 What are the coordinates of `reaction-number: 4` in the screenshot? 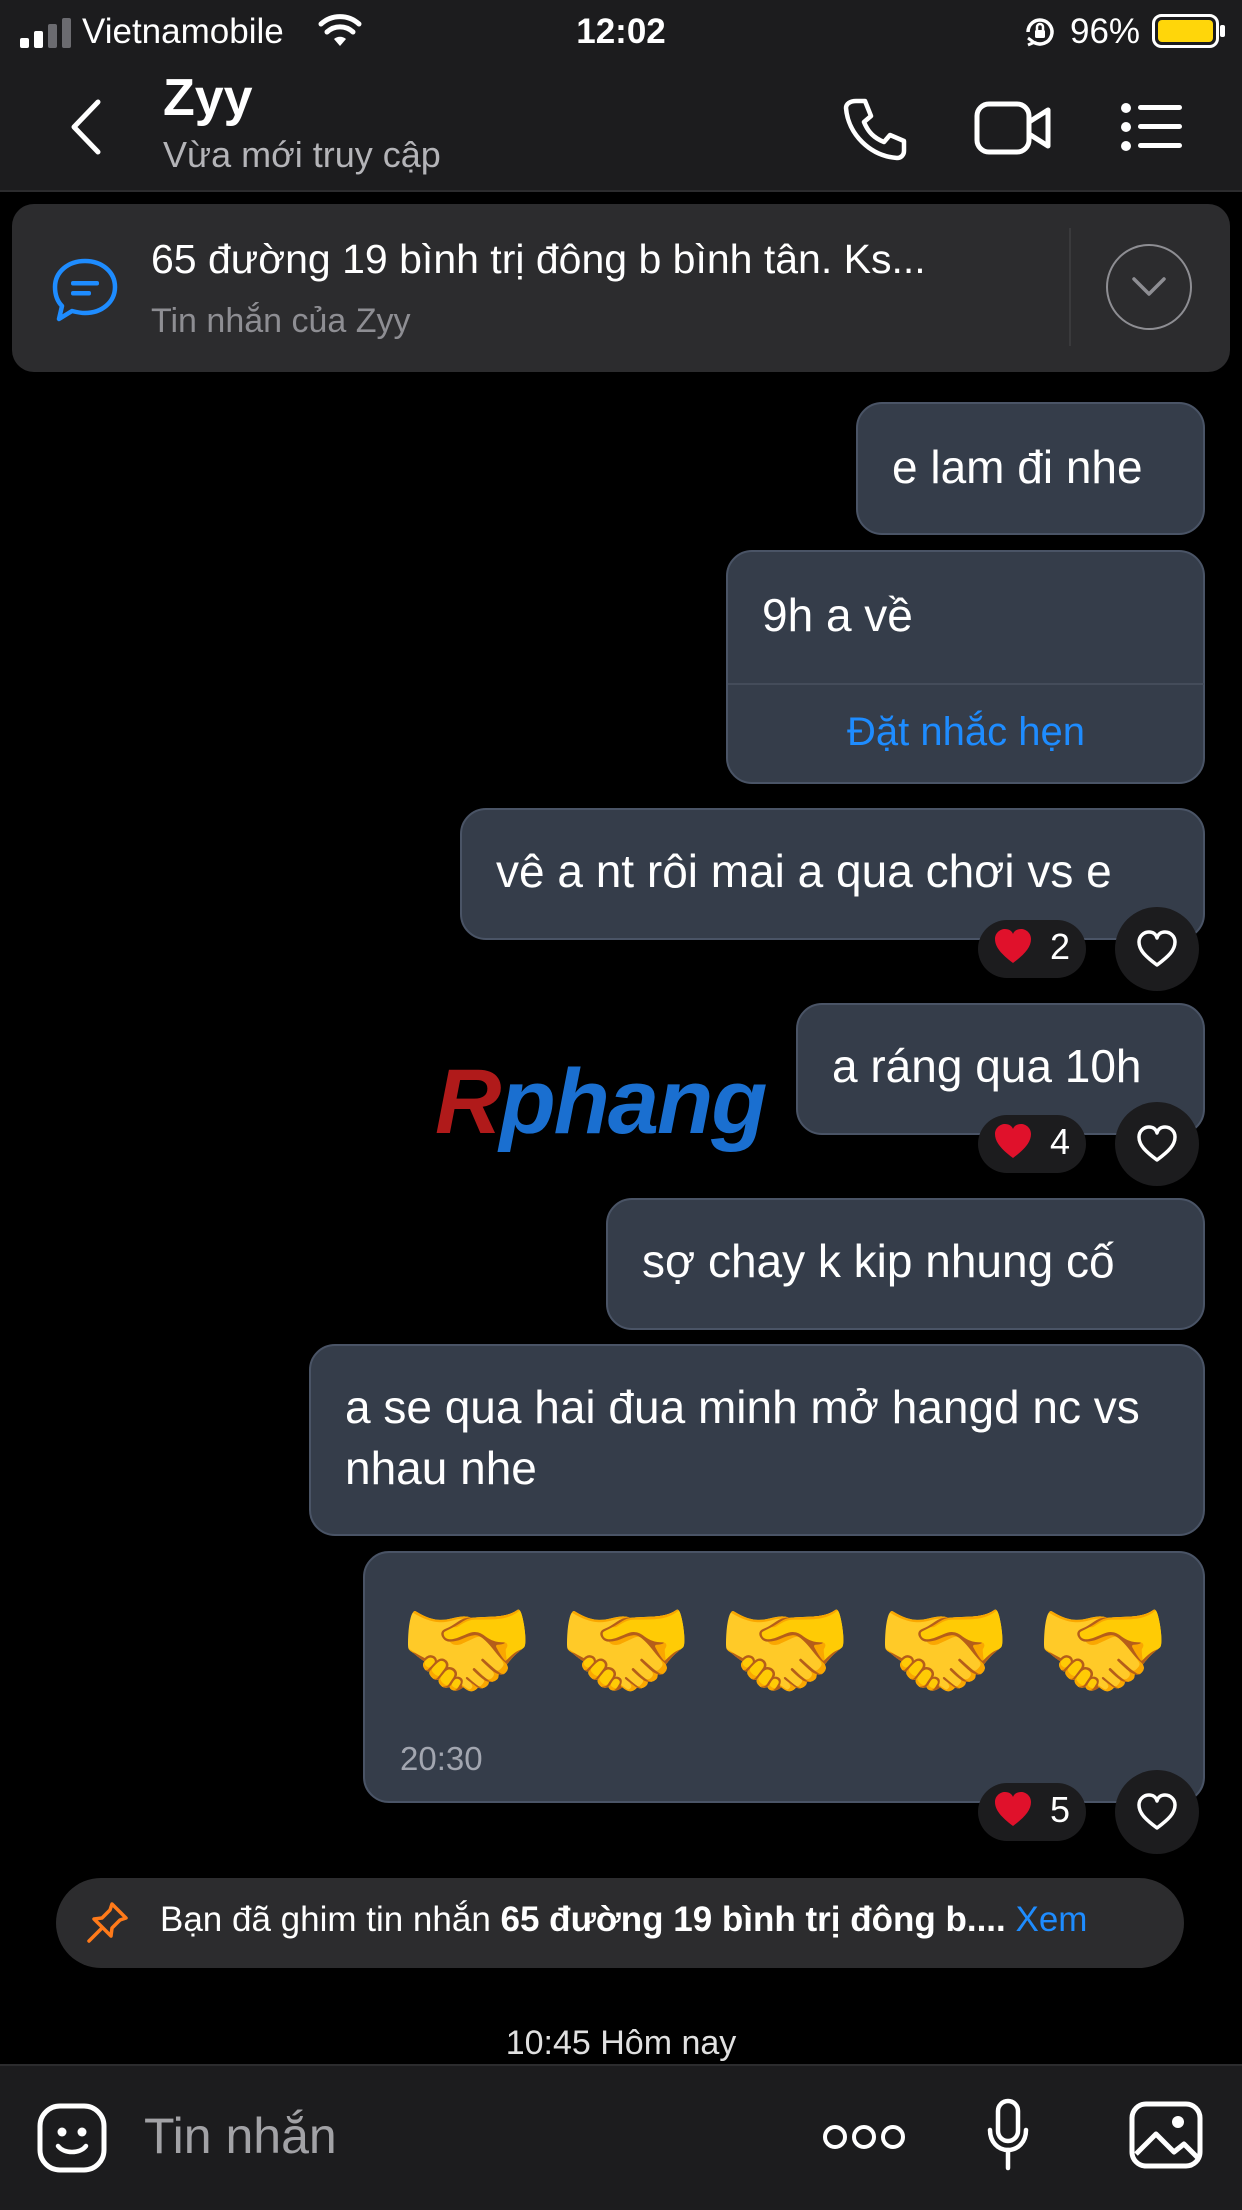 It's located at (1060, 1141).